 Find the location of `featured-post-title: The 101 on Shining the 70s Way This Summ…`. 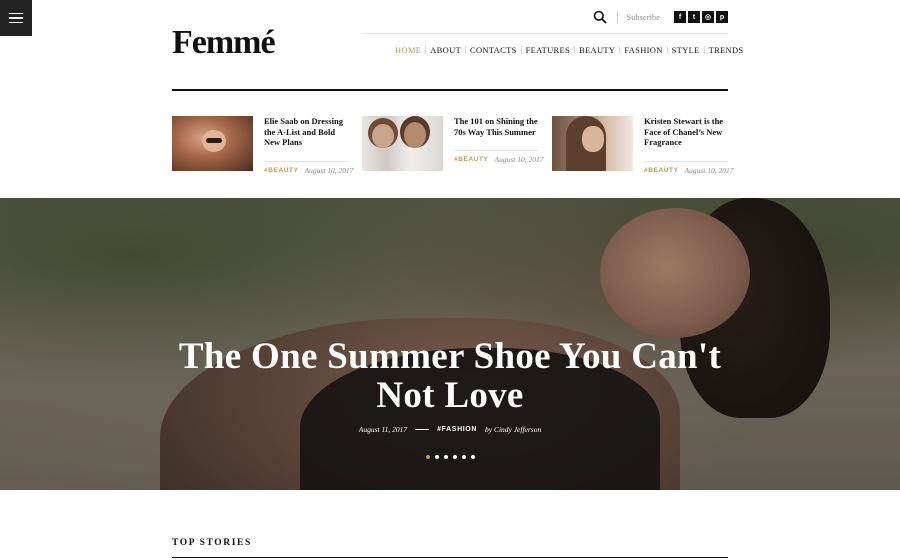

featured-post-title: The 101 on Shining the 70s Way This Summ… is located at coordinates (496, 126).